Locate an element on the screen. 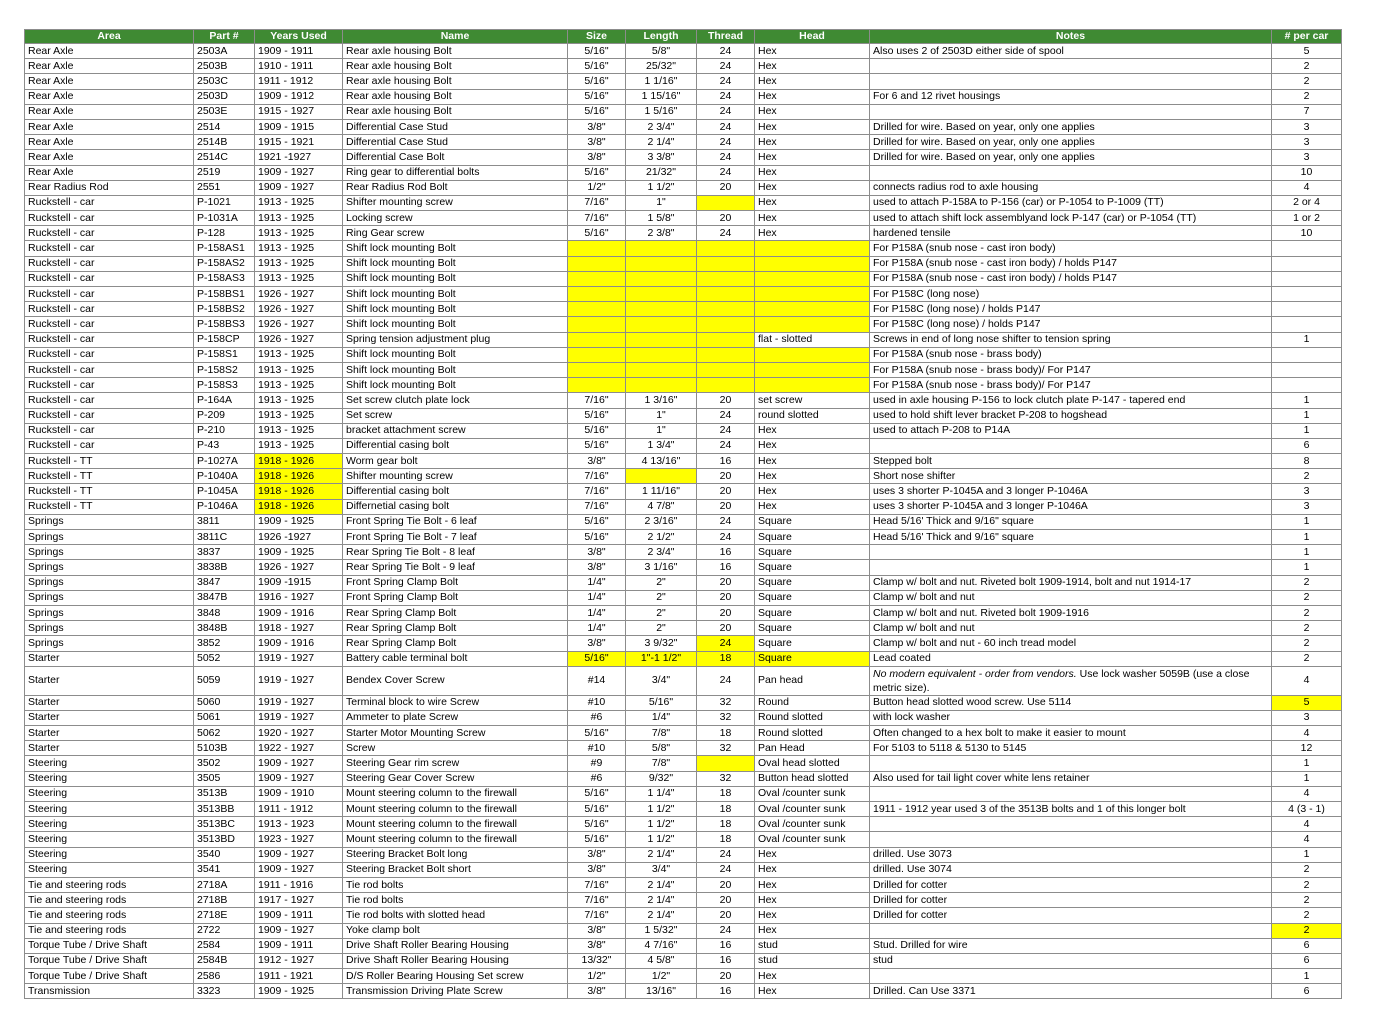  cell-part: 3513BB is located at coordinates (224, 809).